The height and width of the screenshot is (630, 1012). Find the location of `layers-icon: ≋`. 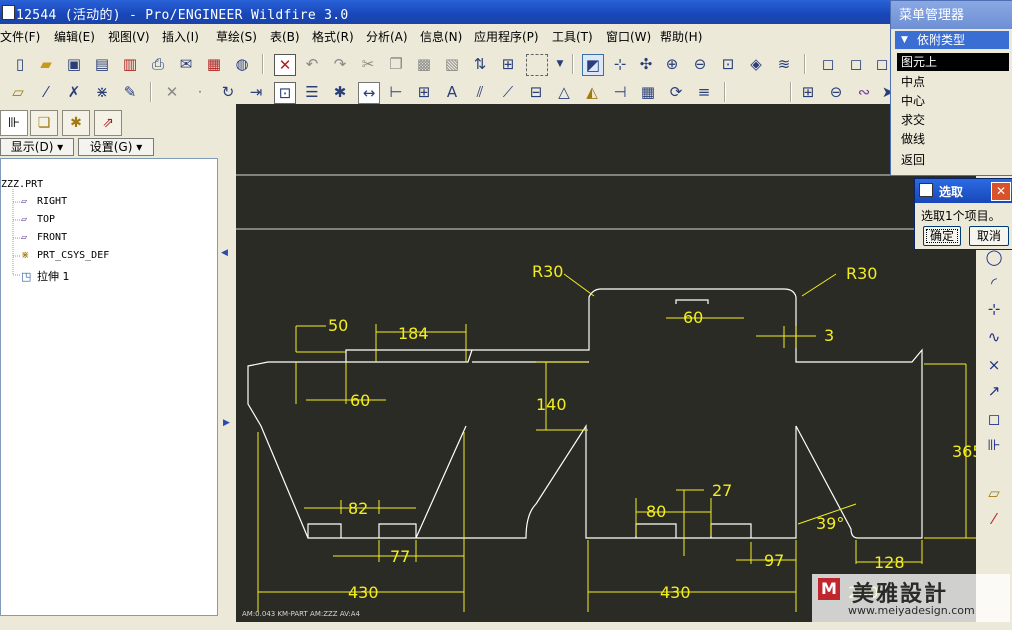

layers-icon: ≋ is located at coordinates (784, 64).